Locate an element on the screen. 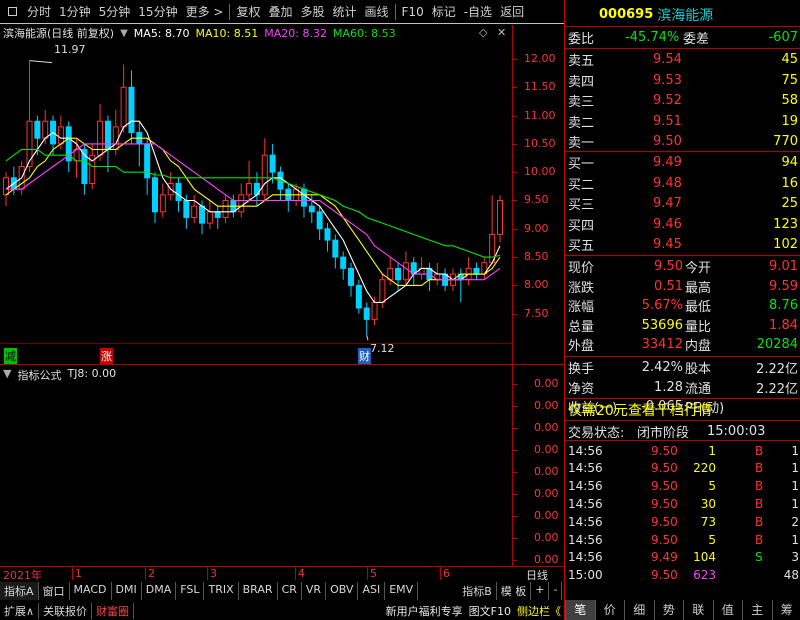 This screenshot has height=620, width=800. quote-tab: 价 is located at coordinates (609, 610).